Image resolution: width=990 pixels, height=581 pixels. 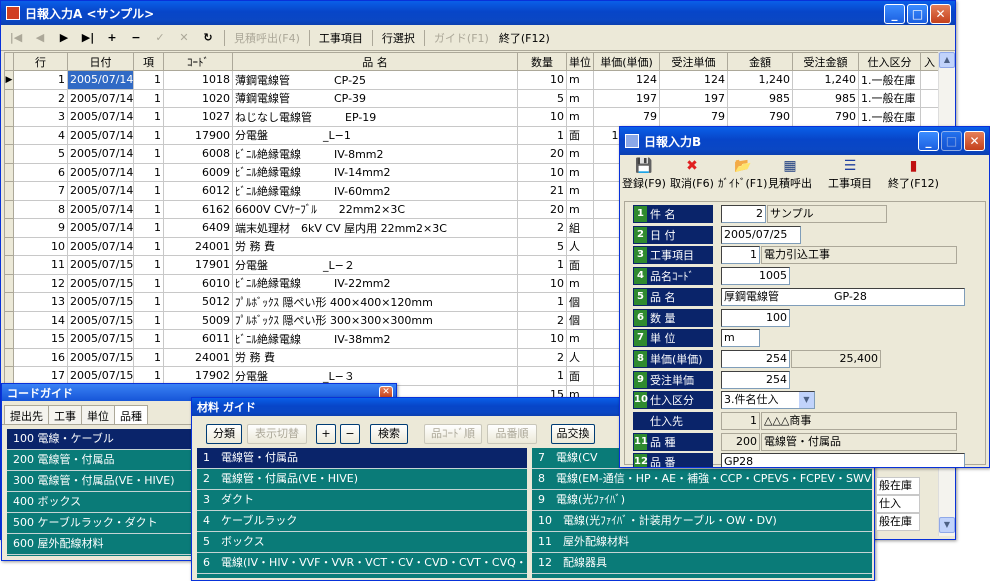 I want to click on table-cell: 個, so click(x=580, y=302).